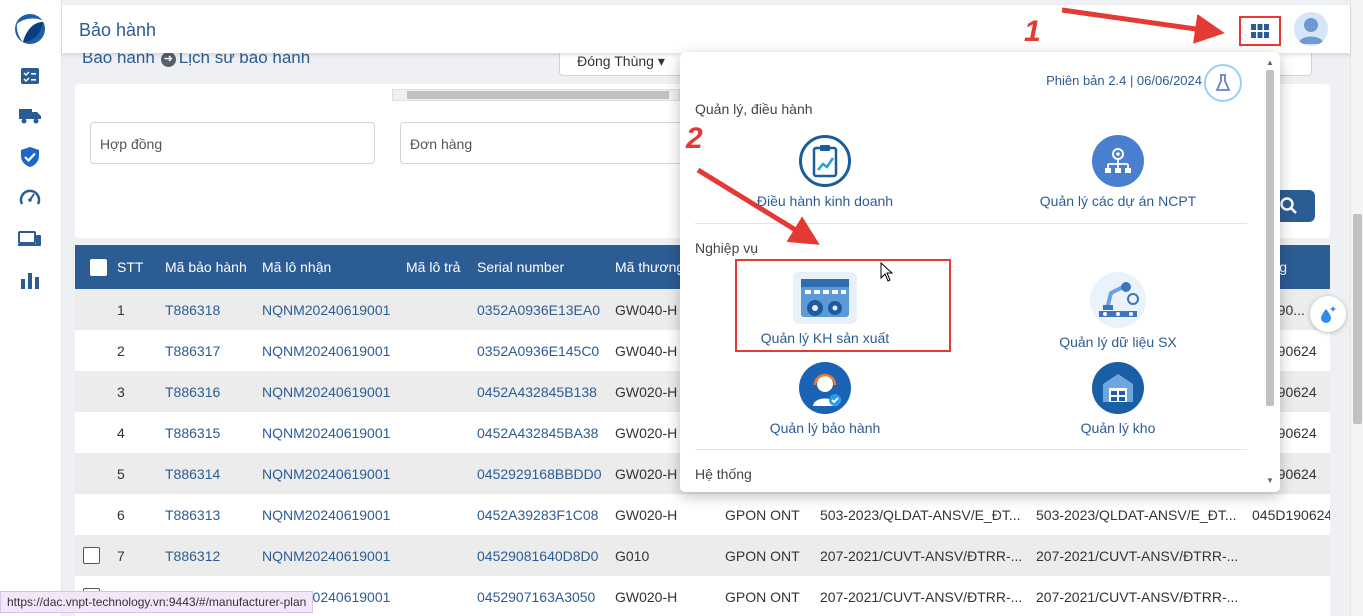 This screenshot has width=1363, height=616. I want to click on cell-ma-bh: T886318, so click(213, 309).